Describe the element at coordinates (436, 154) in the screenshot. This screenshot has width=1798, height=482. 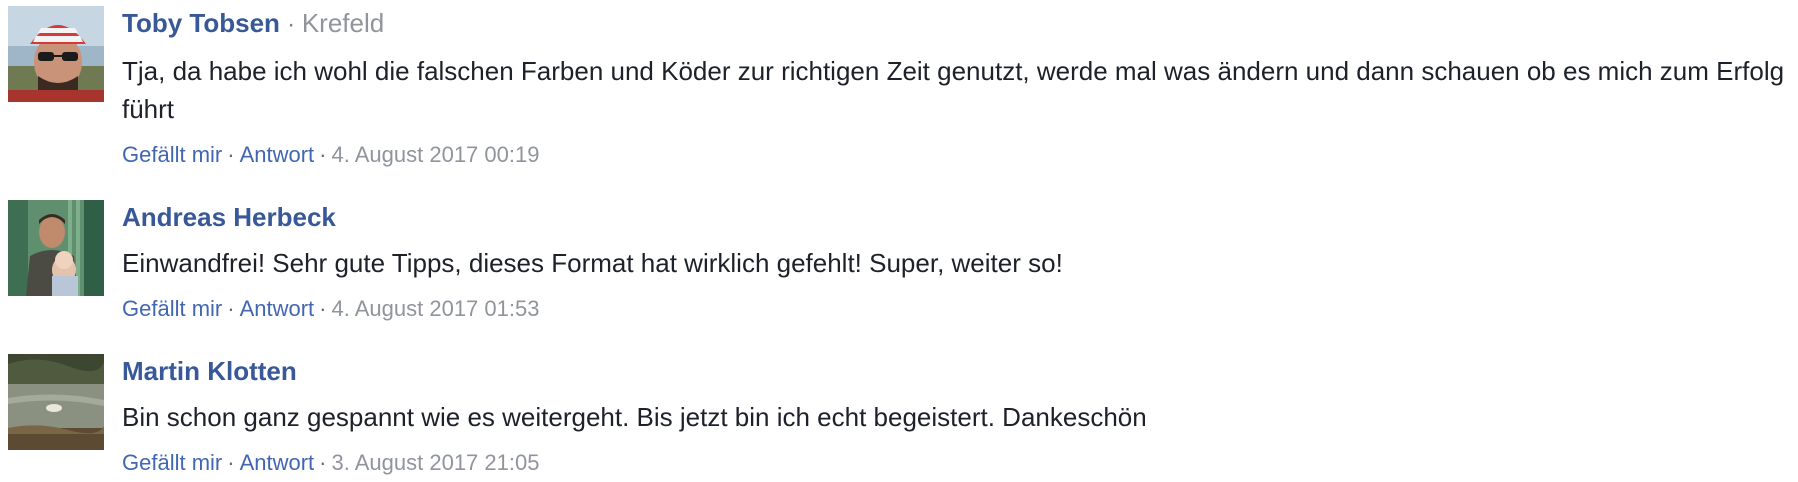
I see `comment-timestamp: 4. August 2017 00:19` at that location.